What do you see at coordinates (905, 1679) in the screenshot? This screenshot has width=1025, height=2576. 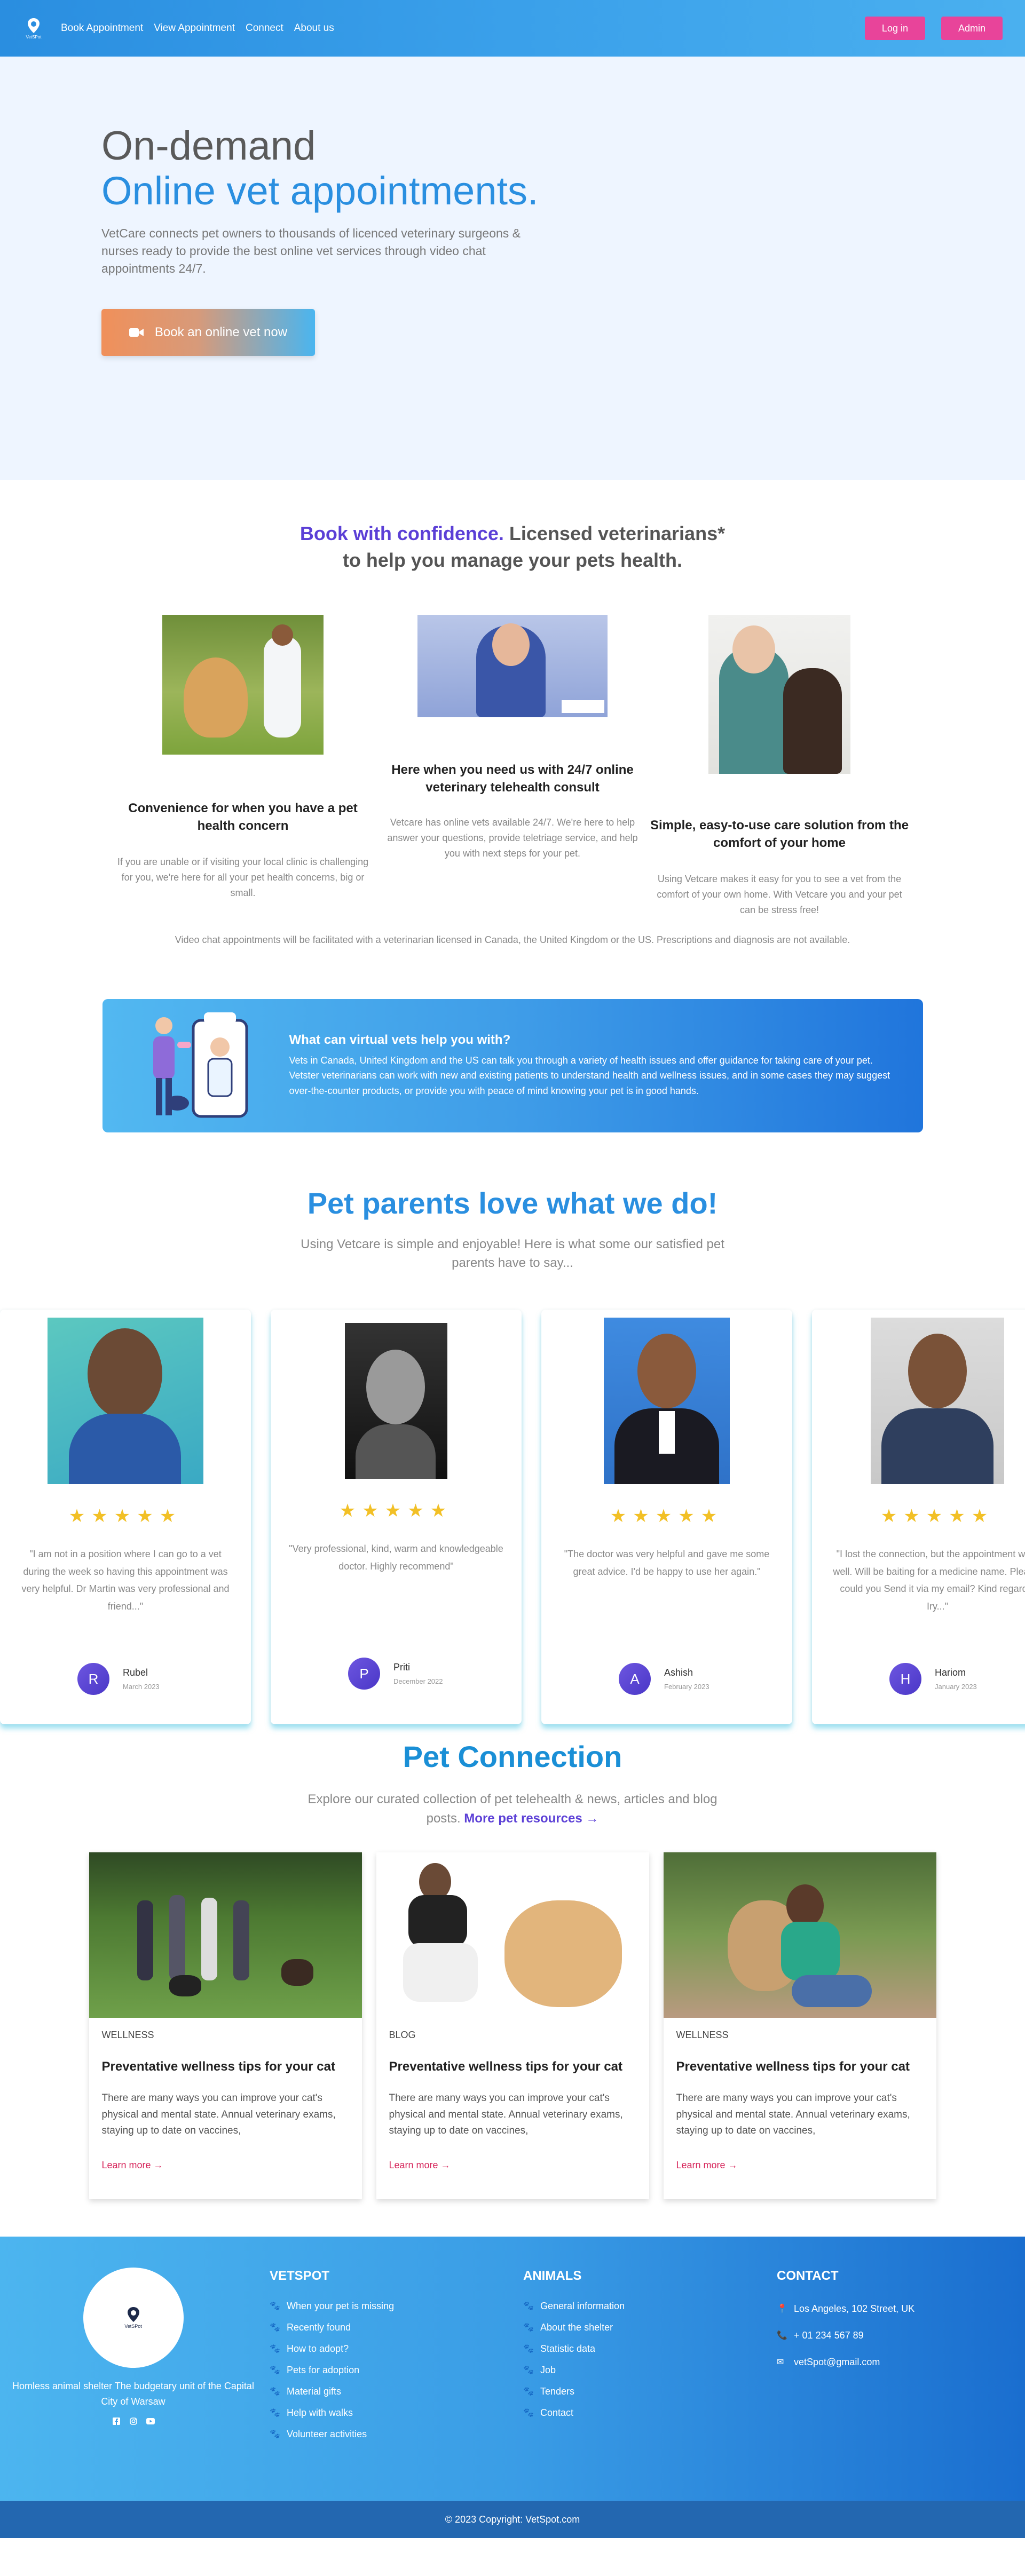 I see `avatar: H` at bounding box center [905, 1679].